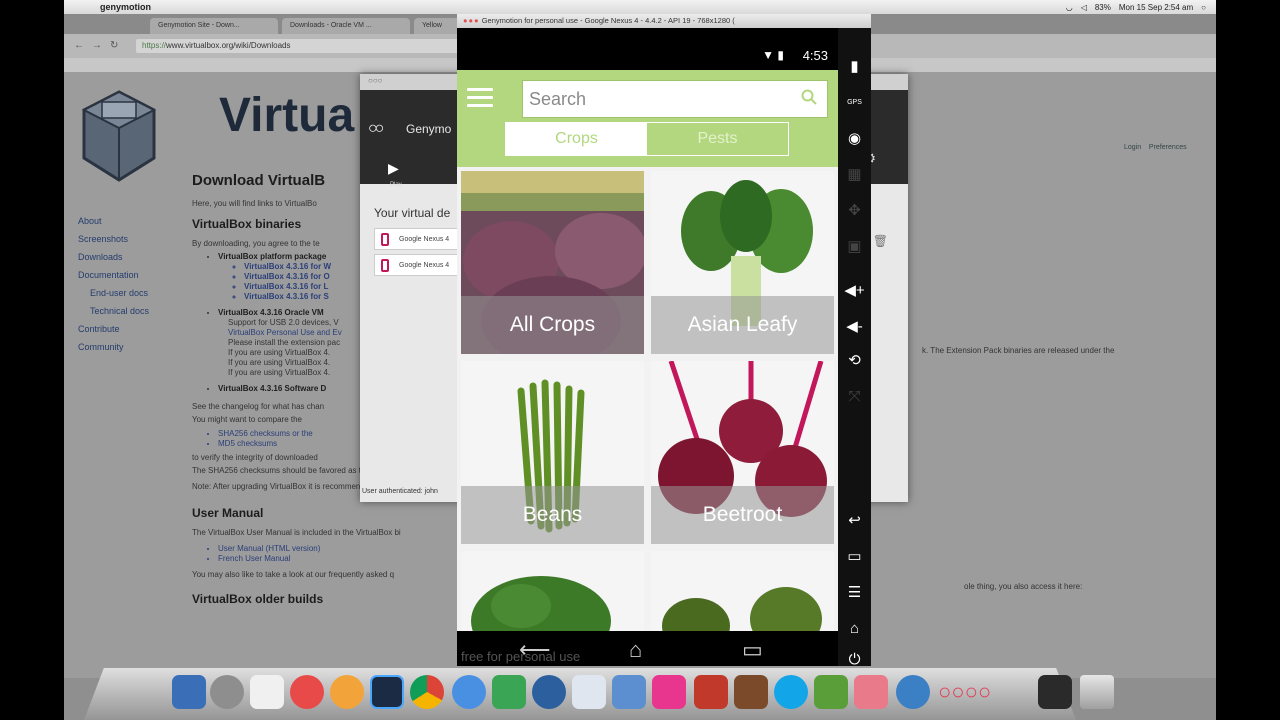 The width and height of the screenshot is (1280, 720). What do you see at coordinates (854, 103) in the screenshot?
I see `gps-icon: GPS` at bounding box center [854, 103].